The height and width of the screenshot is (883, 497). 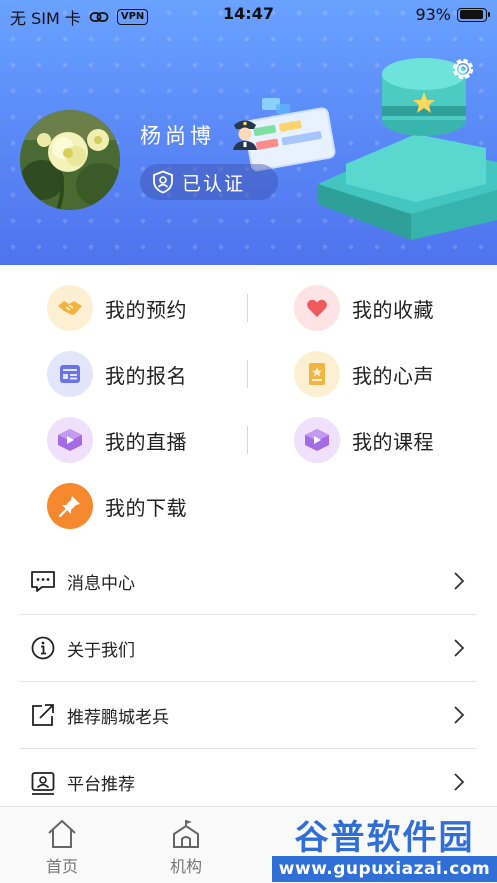 I want to click on my-reservations-item: 我的预约, so click(x=117, y=308).